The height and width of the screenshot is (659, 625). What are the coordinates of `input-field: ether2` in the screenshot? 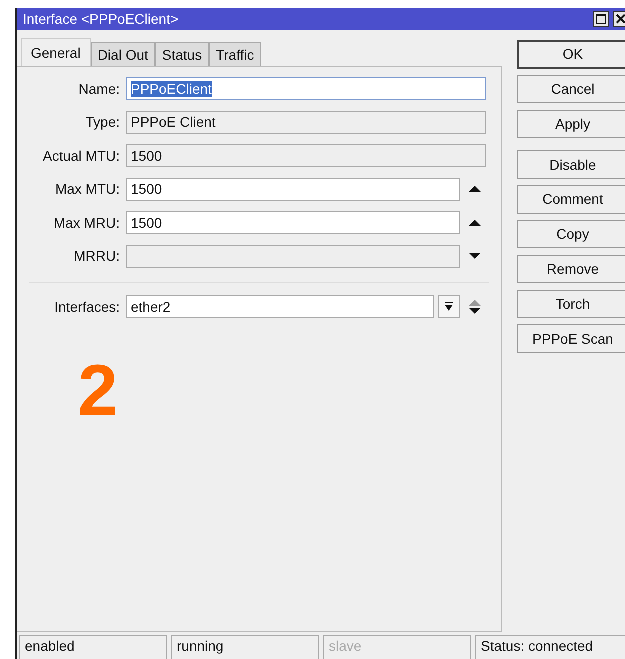 It's located at (280, 306).